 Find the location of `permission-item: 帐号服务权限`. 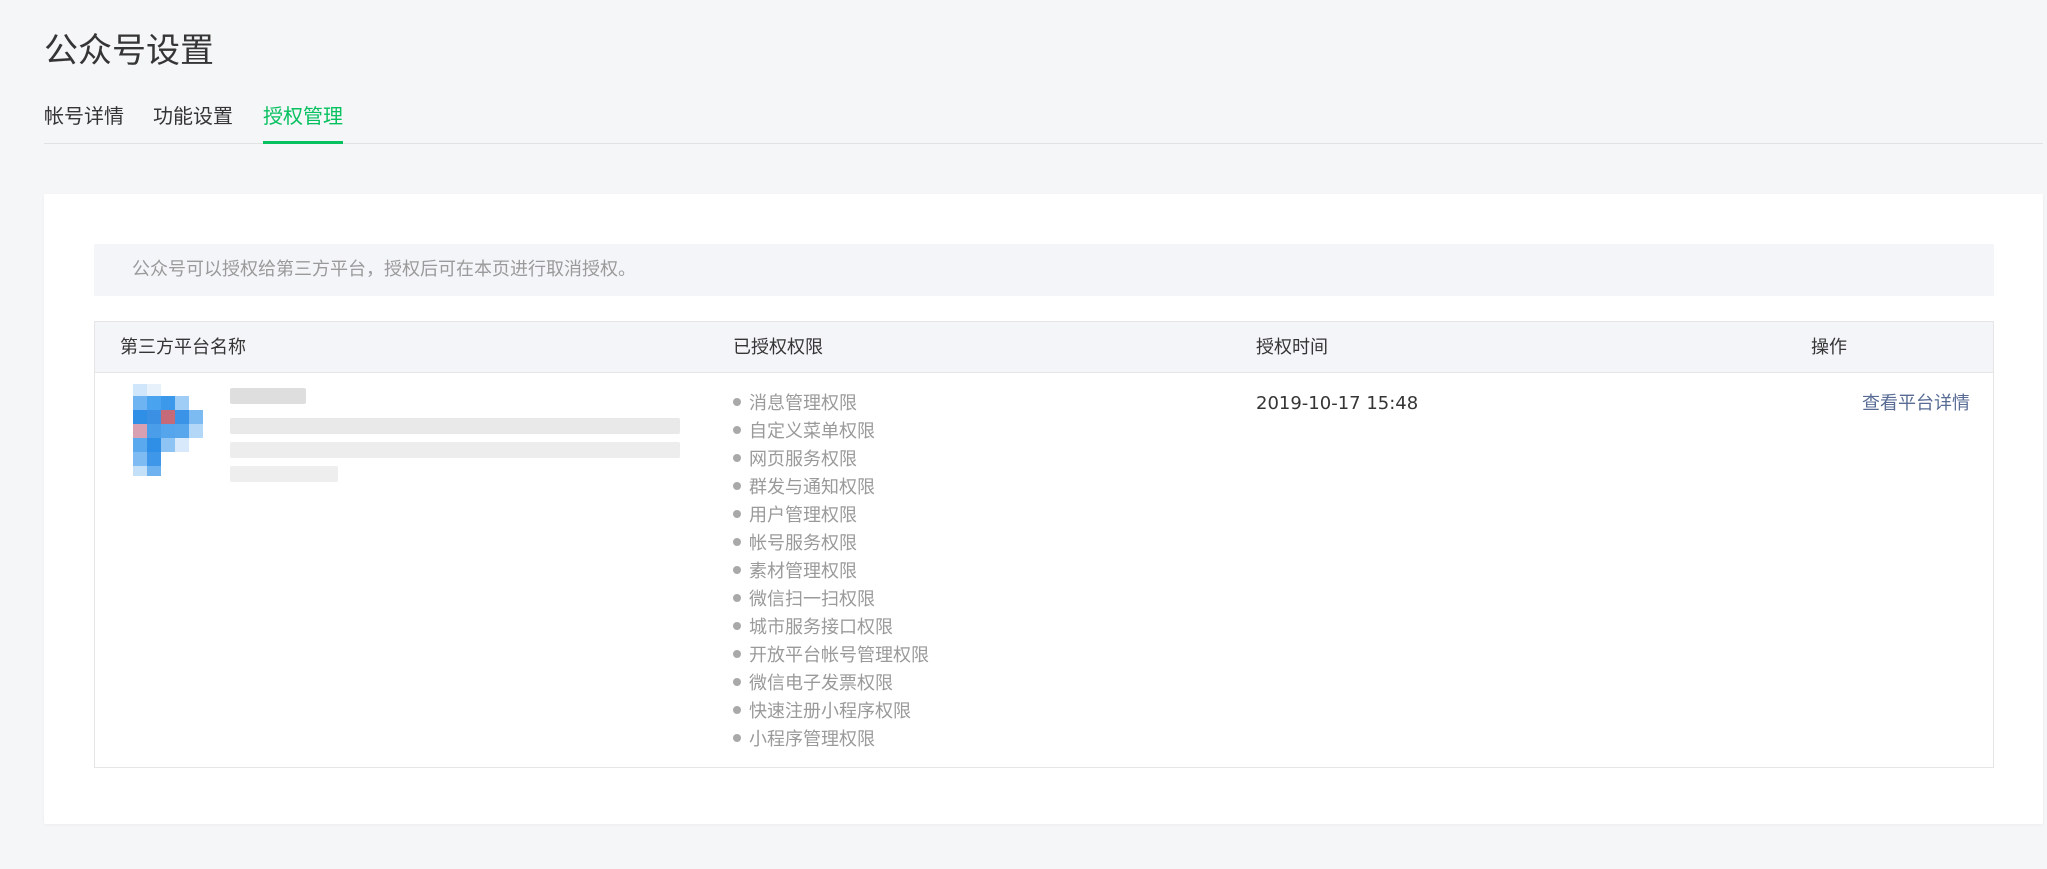

permission-item: 帐号服务权限 is located at coordinates (831, 544).